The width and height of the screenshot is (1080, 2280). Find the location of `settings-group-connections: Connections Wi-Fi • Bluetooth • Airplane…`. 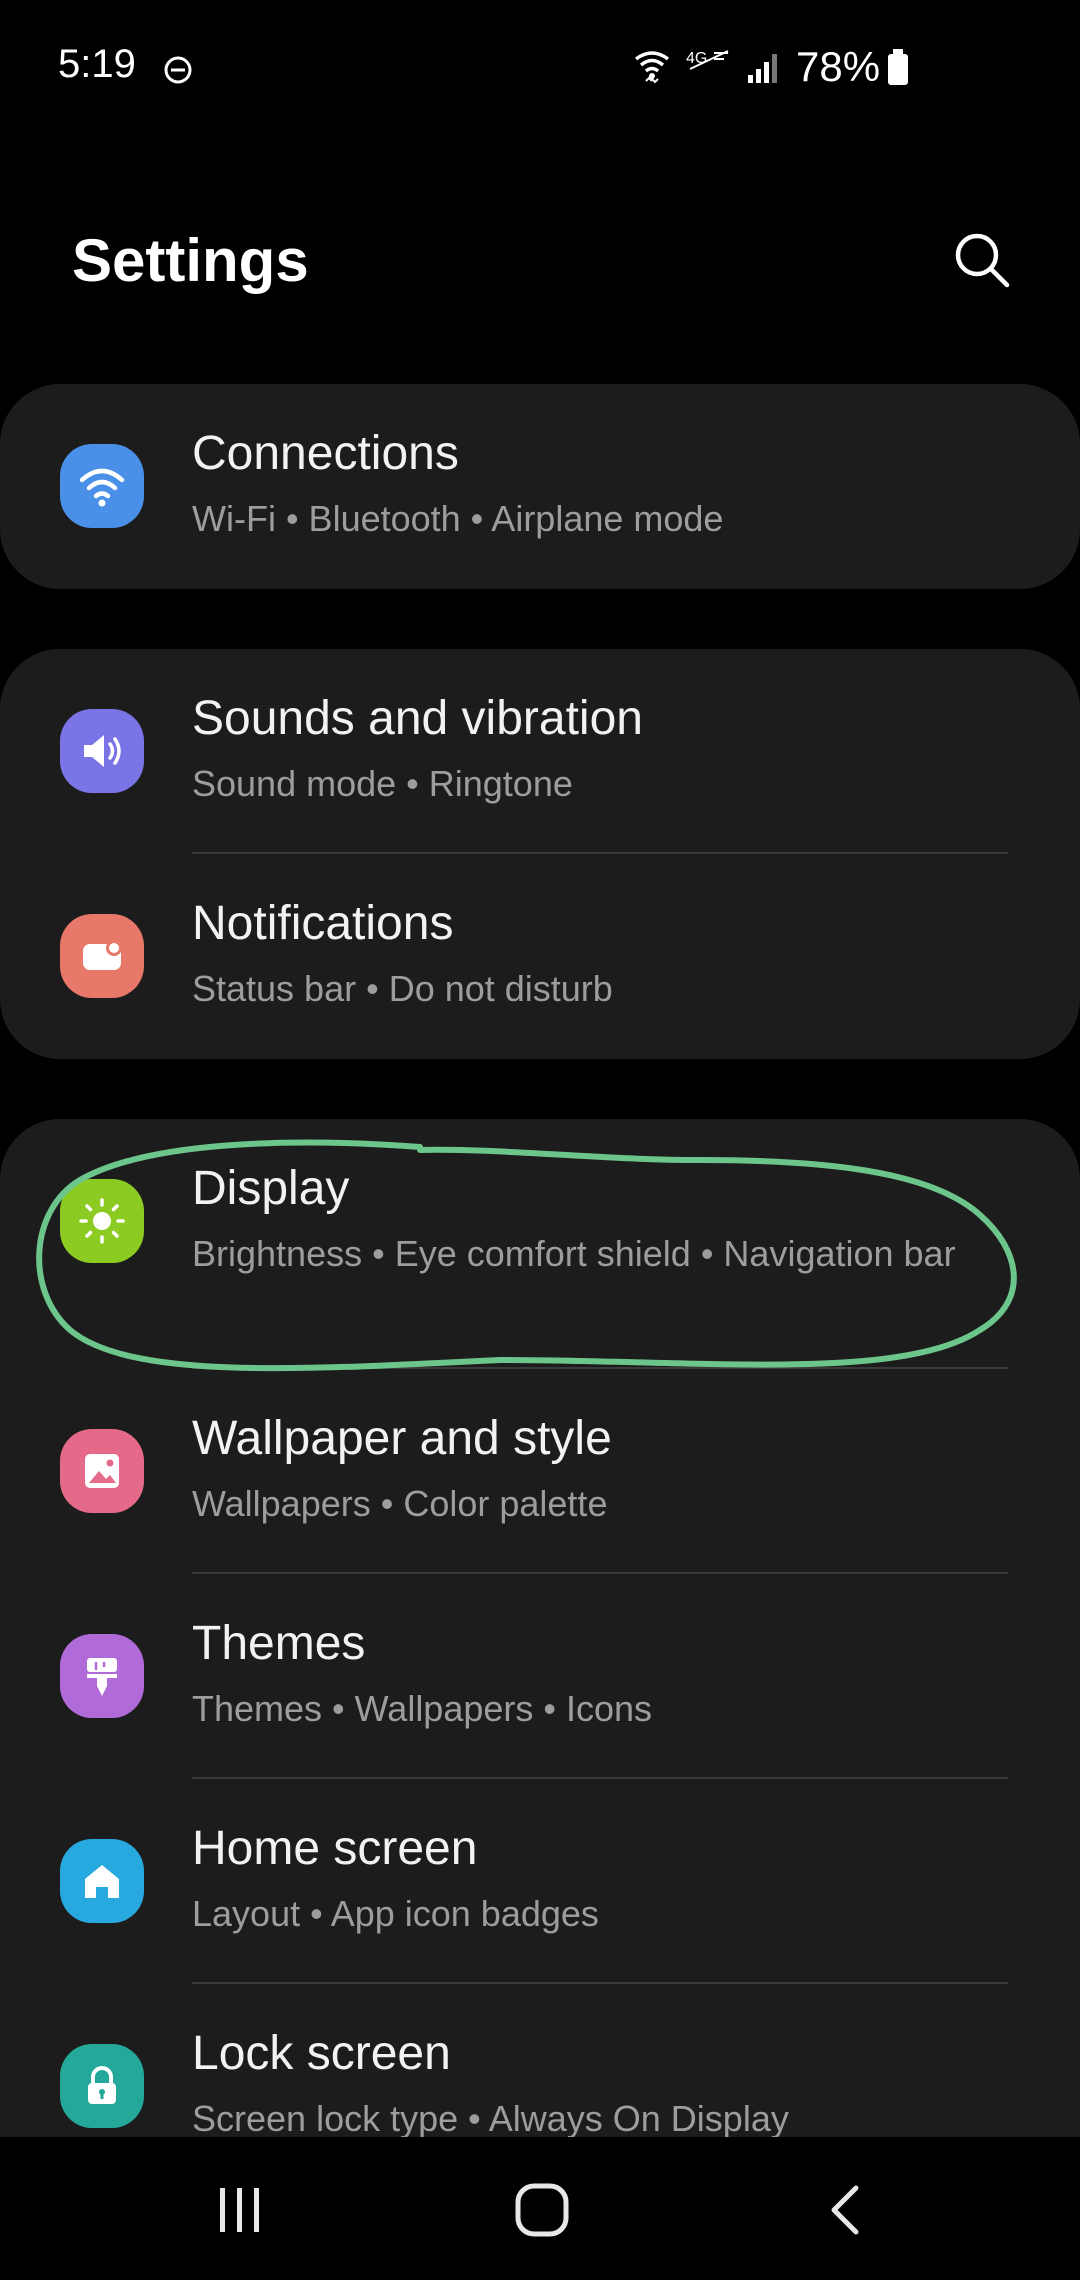

settings-group-connections: Connections Wi-Fi • Bluetooth • Airplane… is located at coordinates (540, 486).